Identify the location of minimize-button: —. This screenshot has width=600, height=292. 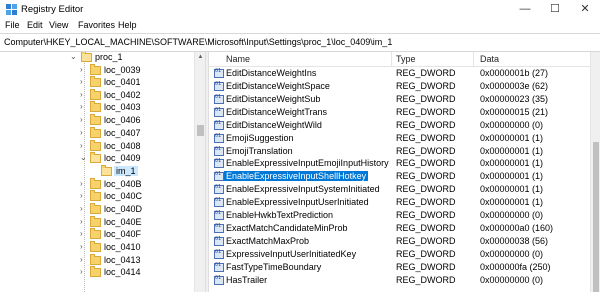
(525, 9).